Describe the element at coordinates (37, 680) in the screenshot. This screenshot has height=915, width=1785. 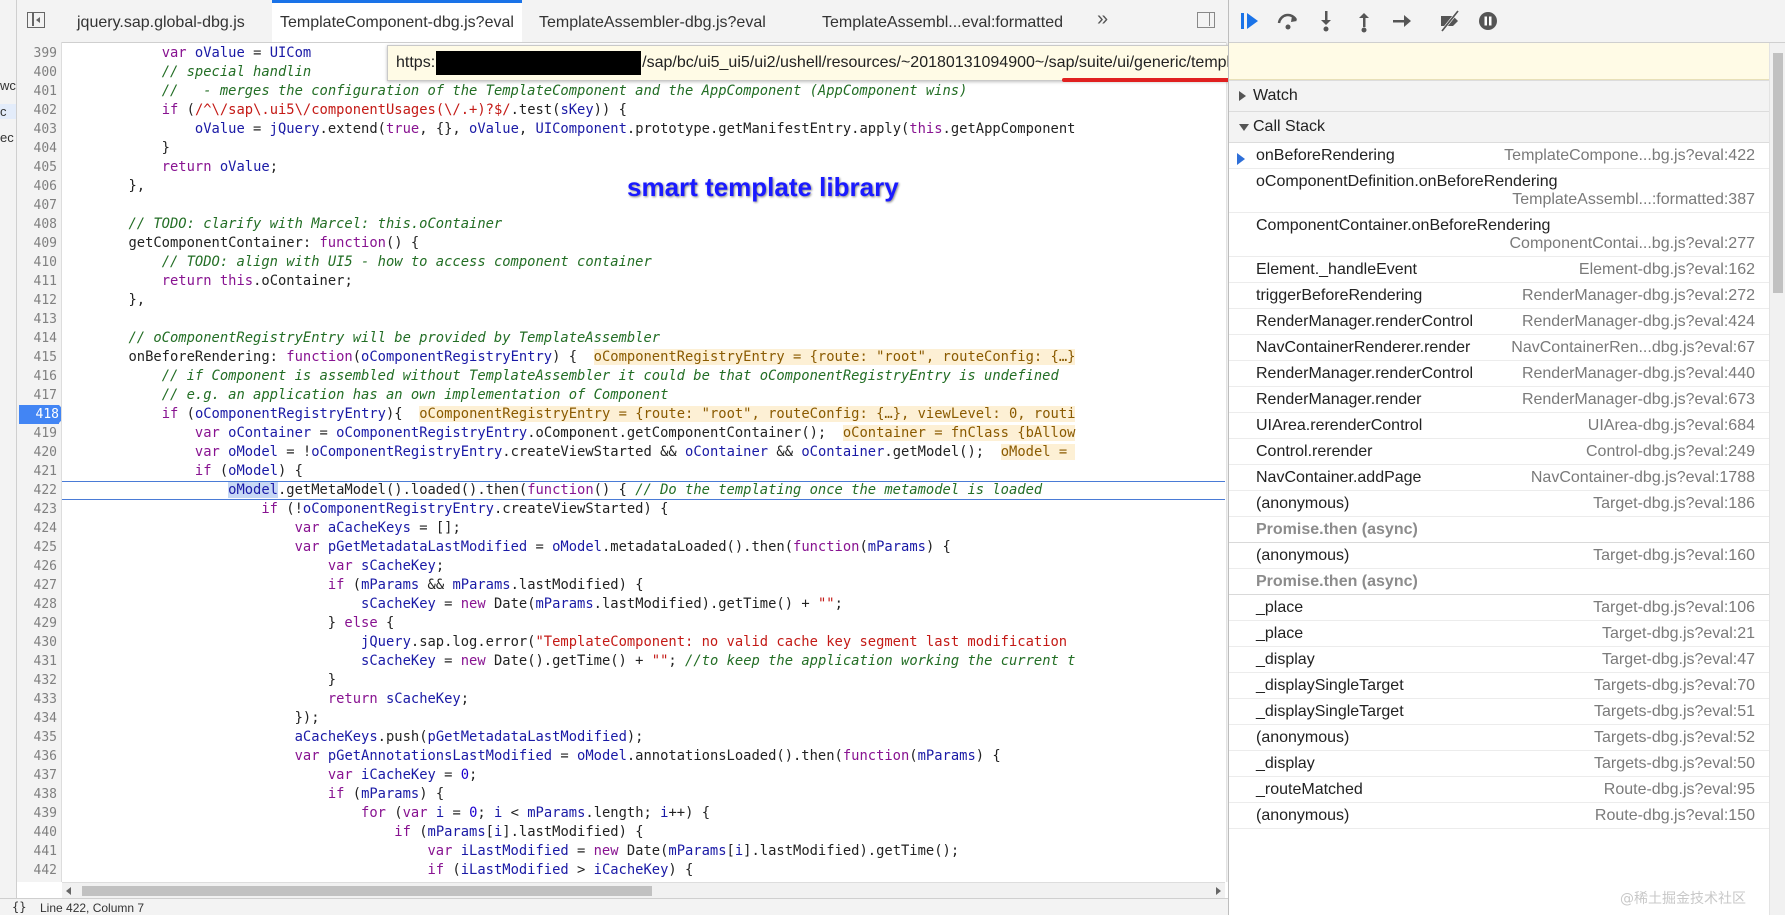
I see `line-number: 432` at that location.